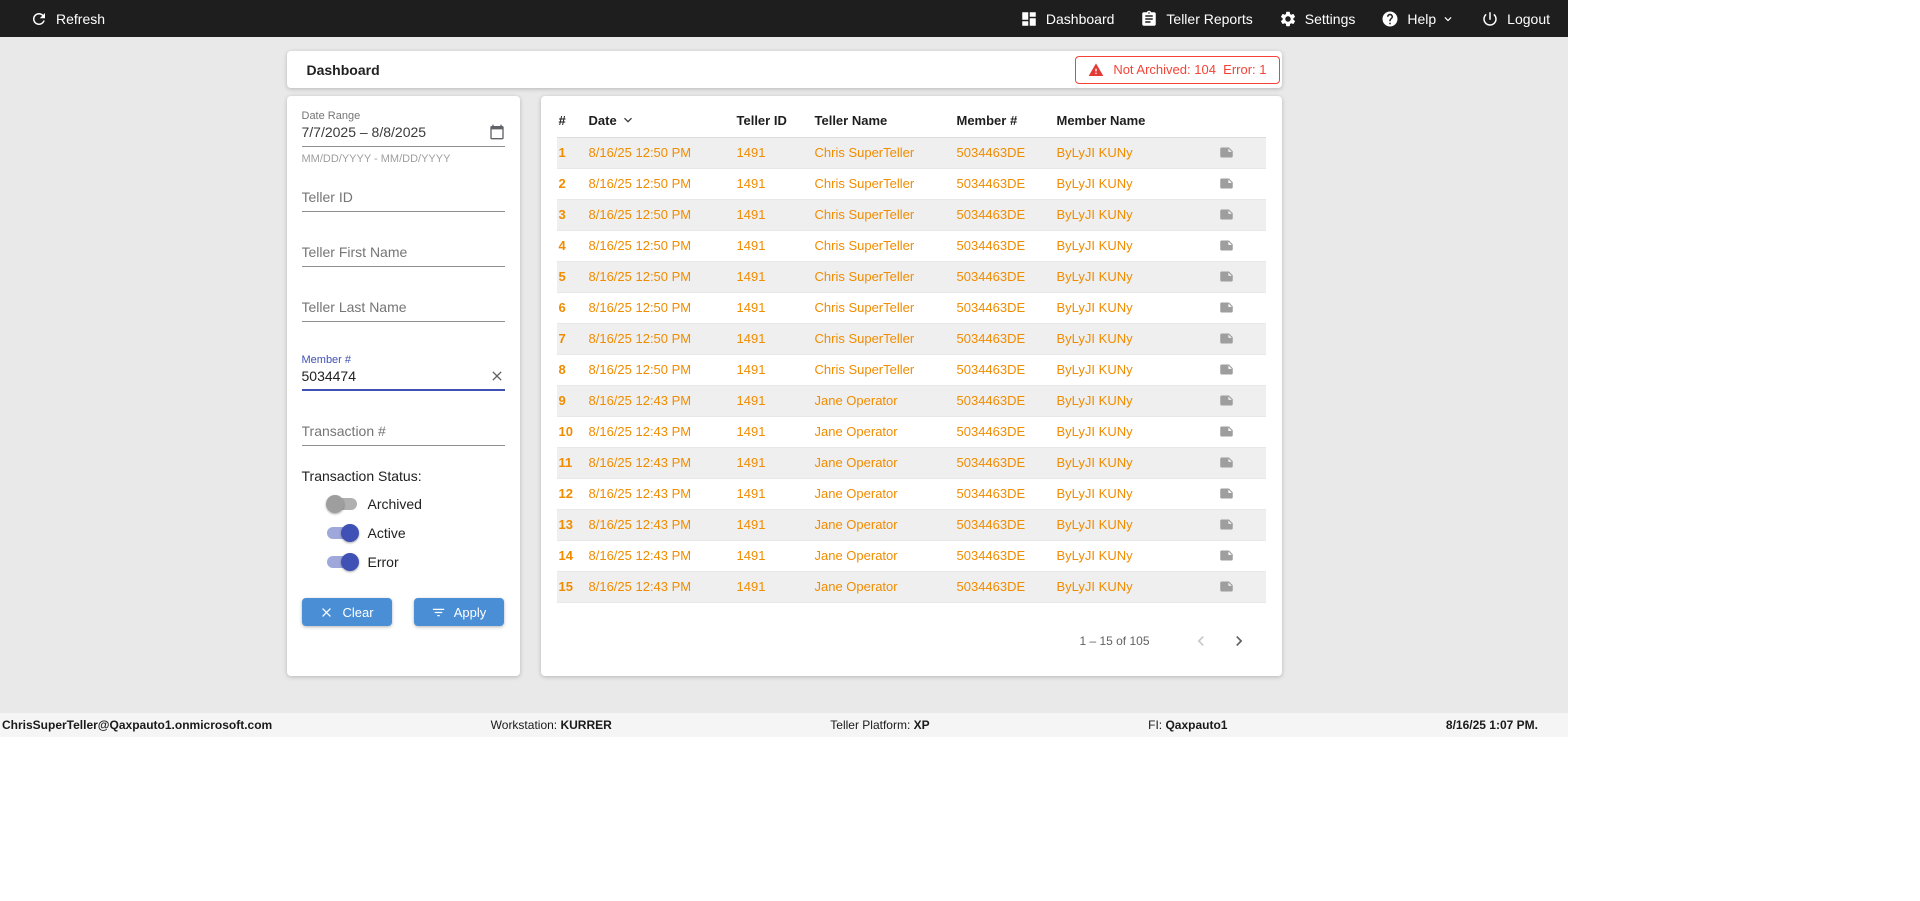 The image size is (1920, 901). I want to click on cell-row-number: 14, so click(571, 556).